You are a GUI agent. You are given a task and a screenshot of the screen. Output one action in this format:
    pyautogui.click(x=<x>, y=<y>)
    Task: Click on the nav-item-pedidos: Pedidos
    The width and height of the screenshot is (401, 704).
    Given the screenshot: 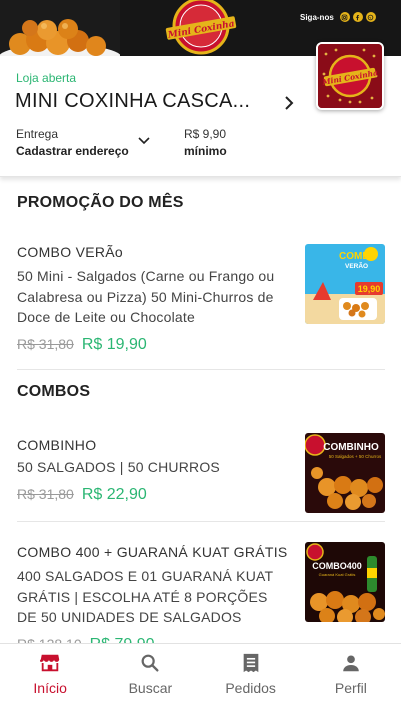 What is the action you would take?
    pyautogui.click(x=251, y=674)
    